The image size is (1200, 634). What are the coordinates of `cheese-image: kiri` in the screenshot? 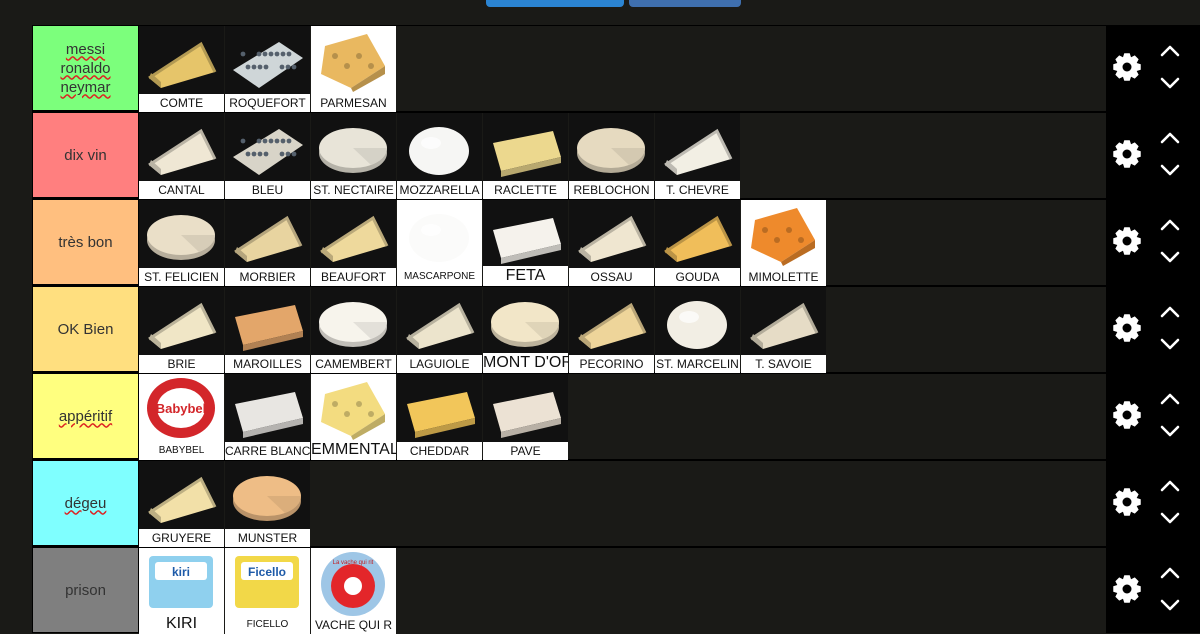 It's located at (181, 582).